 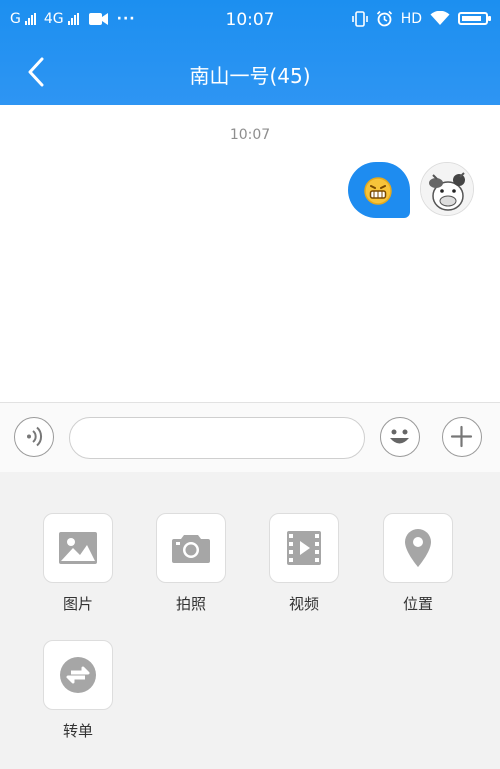 I want to click on video-icon, so click(x=304, y=548).